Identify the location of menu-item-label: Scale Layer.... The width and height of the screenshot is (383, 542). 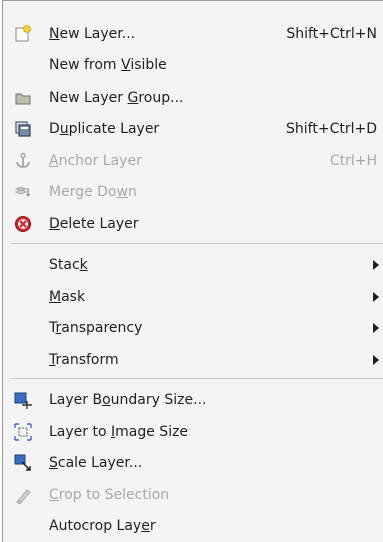
(96, 463).